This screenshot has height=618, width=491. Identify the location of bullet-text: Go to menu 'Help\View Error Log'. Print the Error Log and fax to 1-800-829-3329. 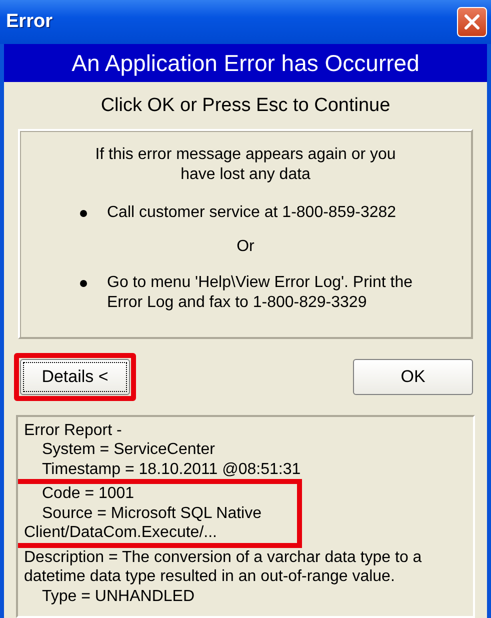
(260, 292).